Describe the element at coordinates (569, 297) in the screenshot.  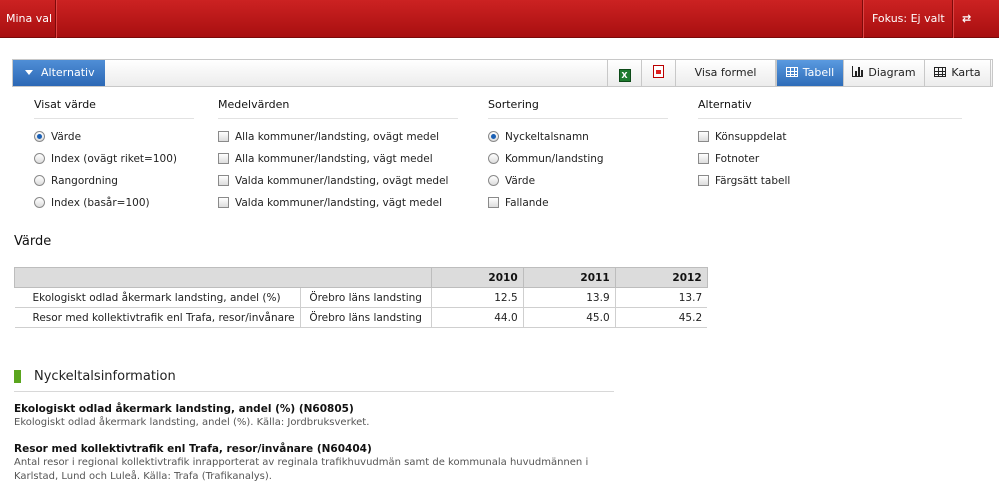
I see `row-value: 13.9` at that location.